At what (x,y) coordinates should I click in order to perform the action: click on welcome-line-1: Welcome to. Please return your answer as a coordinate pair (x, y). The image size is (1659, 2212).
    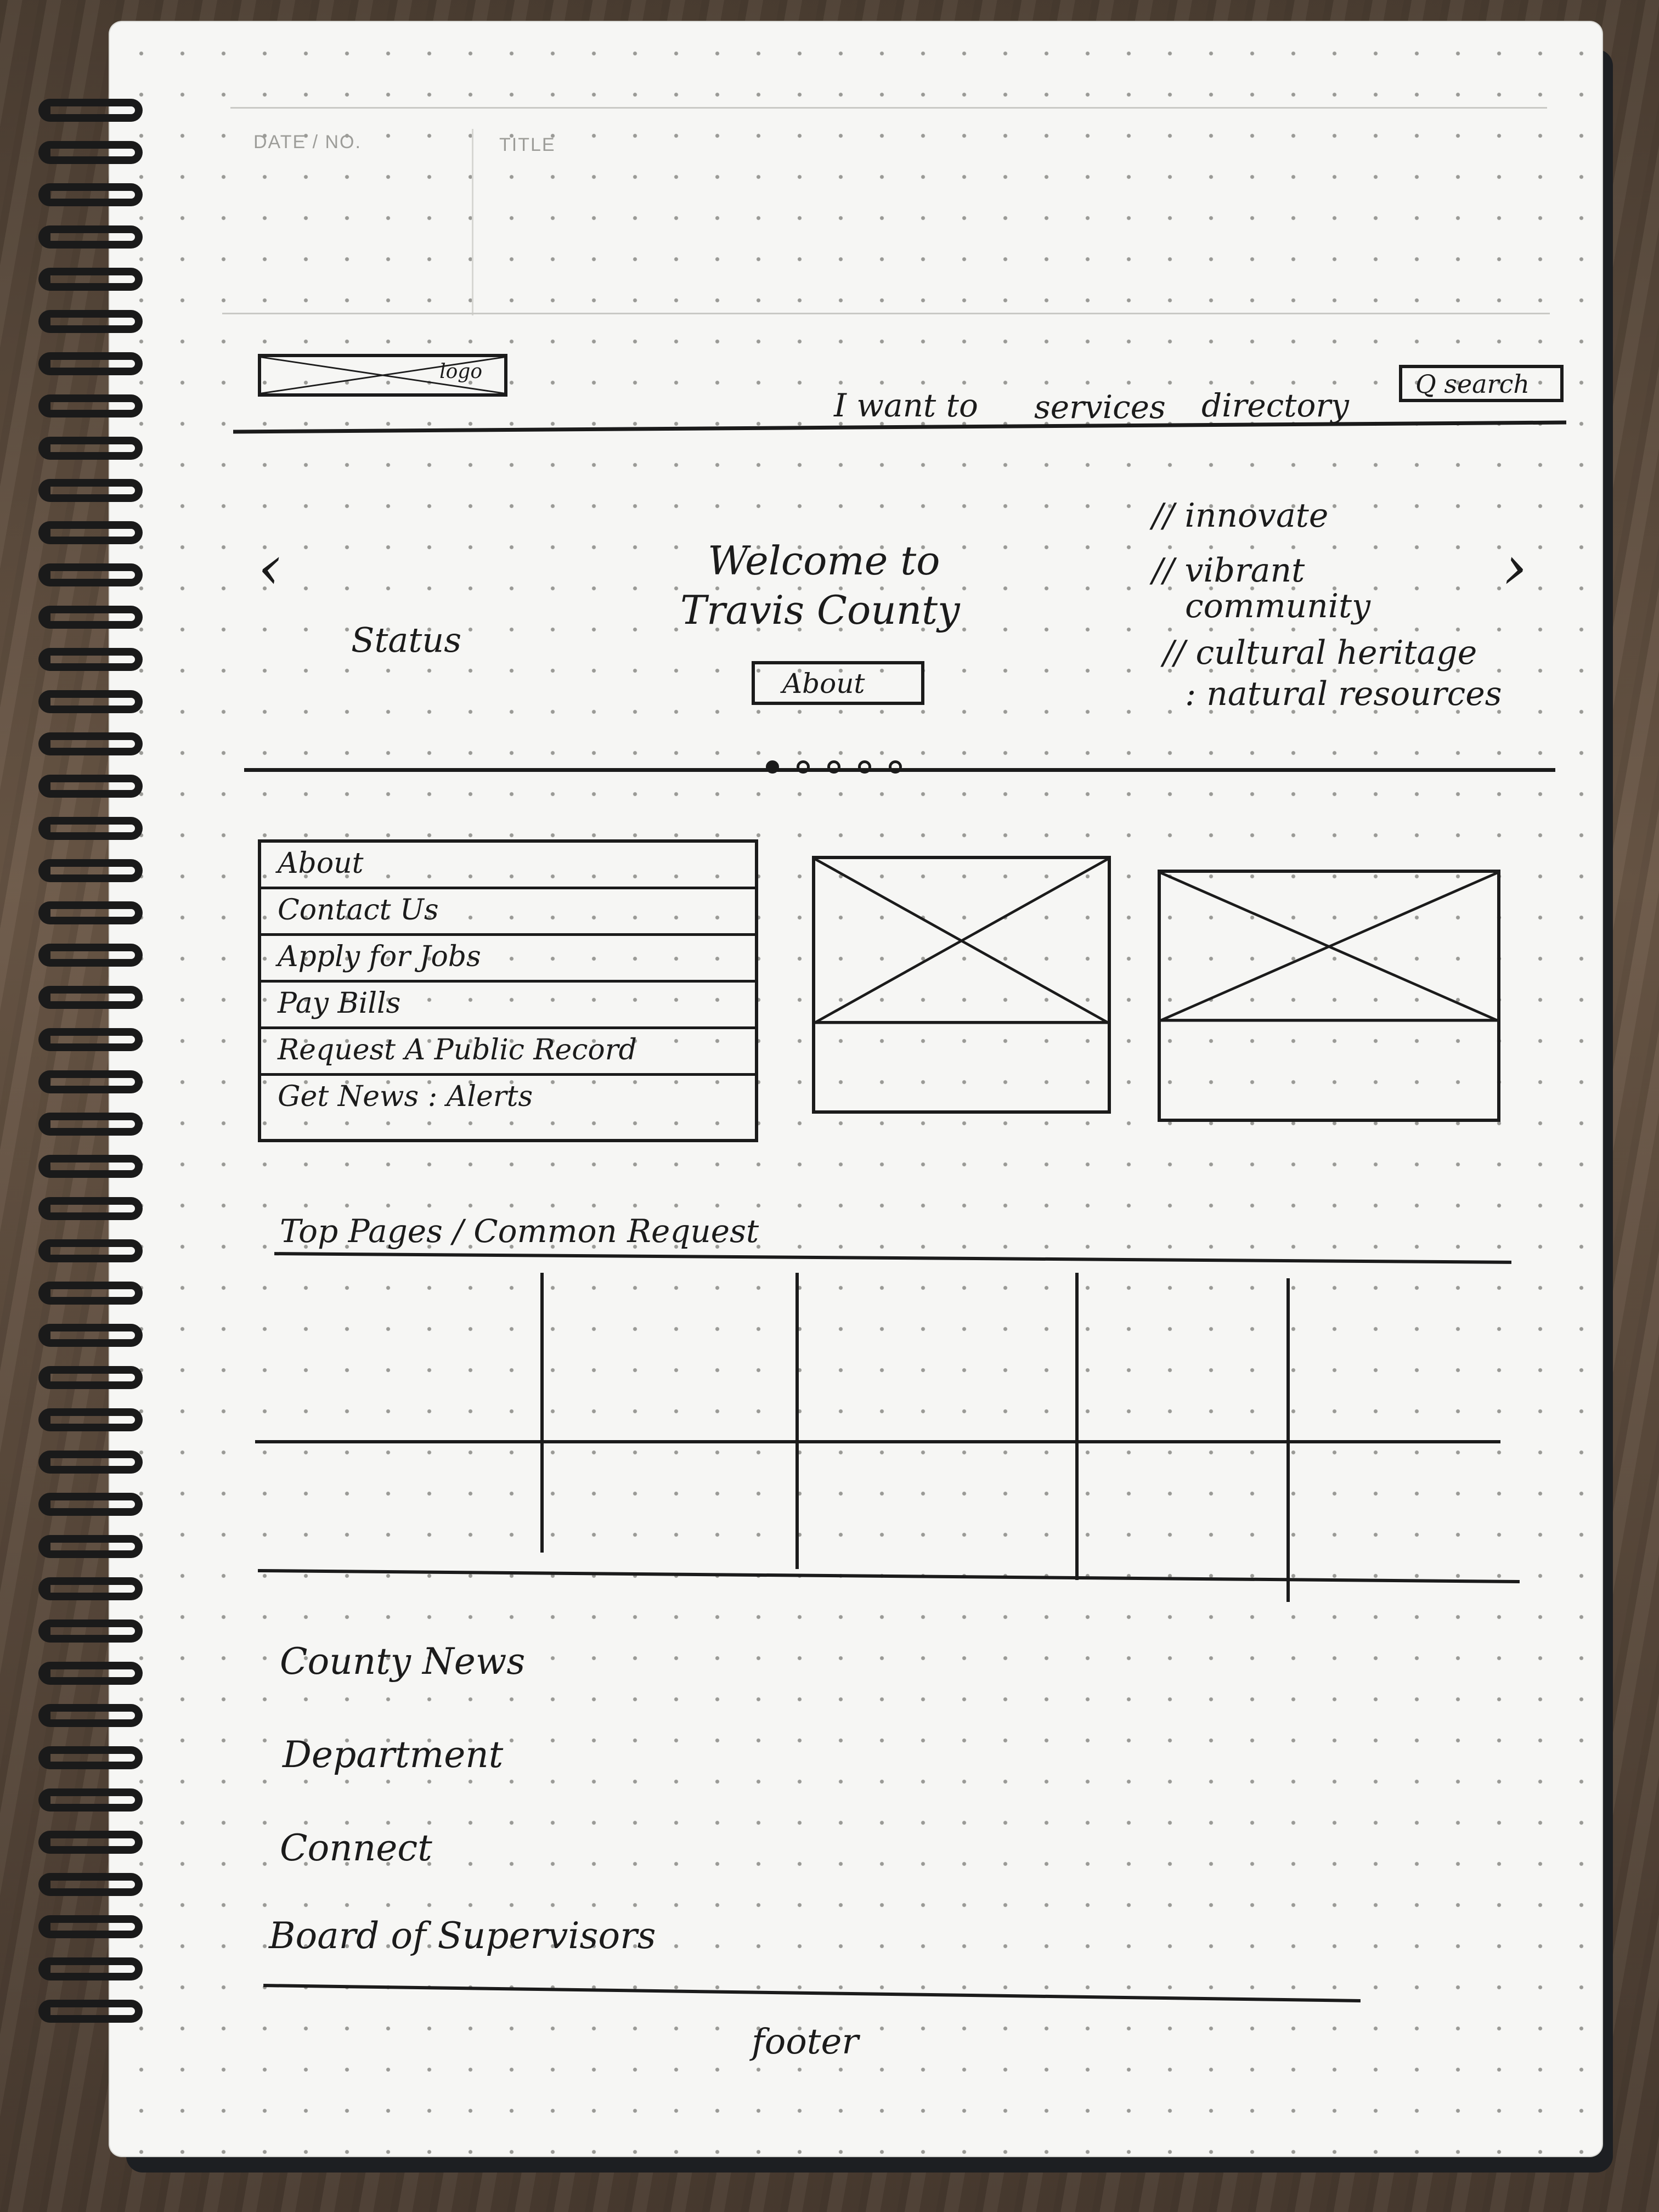
    Looking at the image, I should click on (824, 561).